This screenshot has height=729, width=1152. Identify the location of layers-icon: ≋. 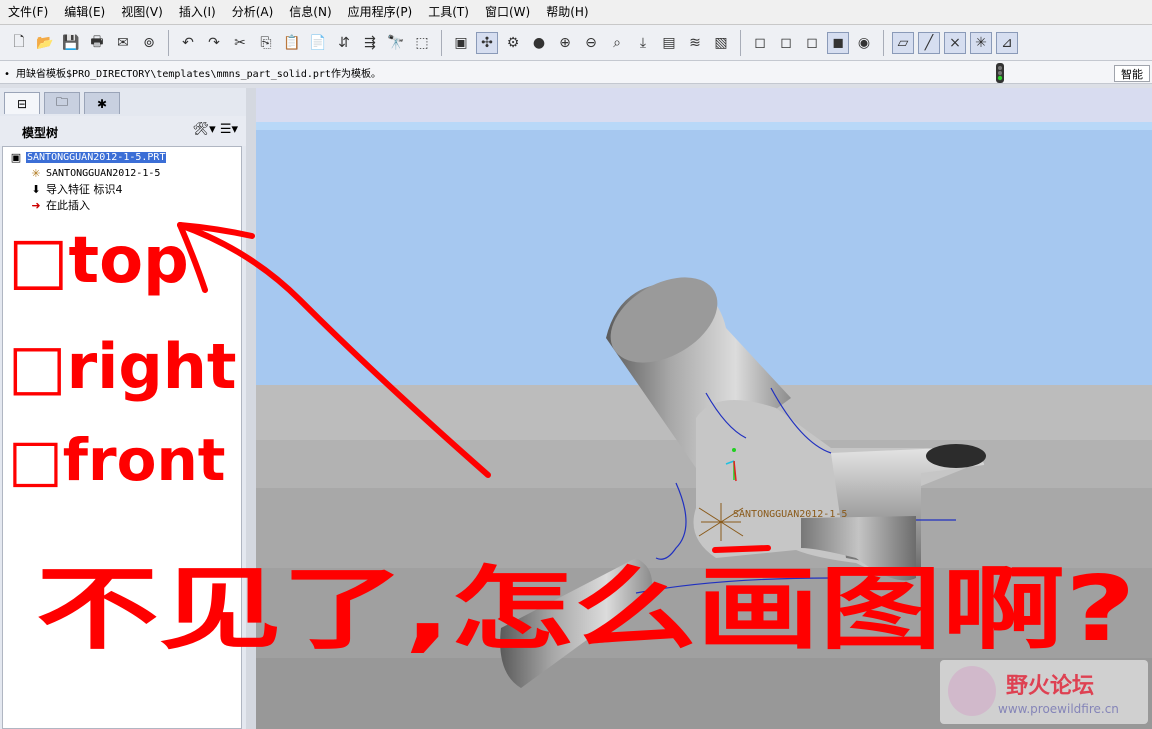
(695, 43).